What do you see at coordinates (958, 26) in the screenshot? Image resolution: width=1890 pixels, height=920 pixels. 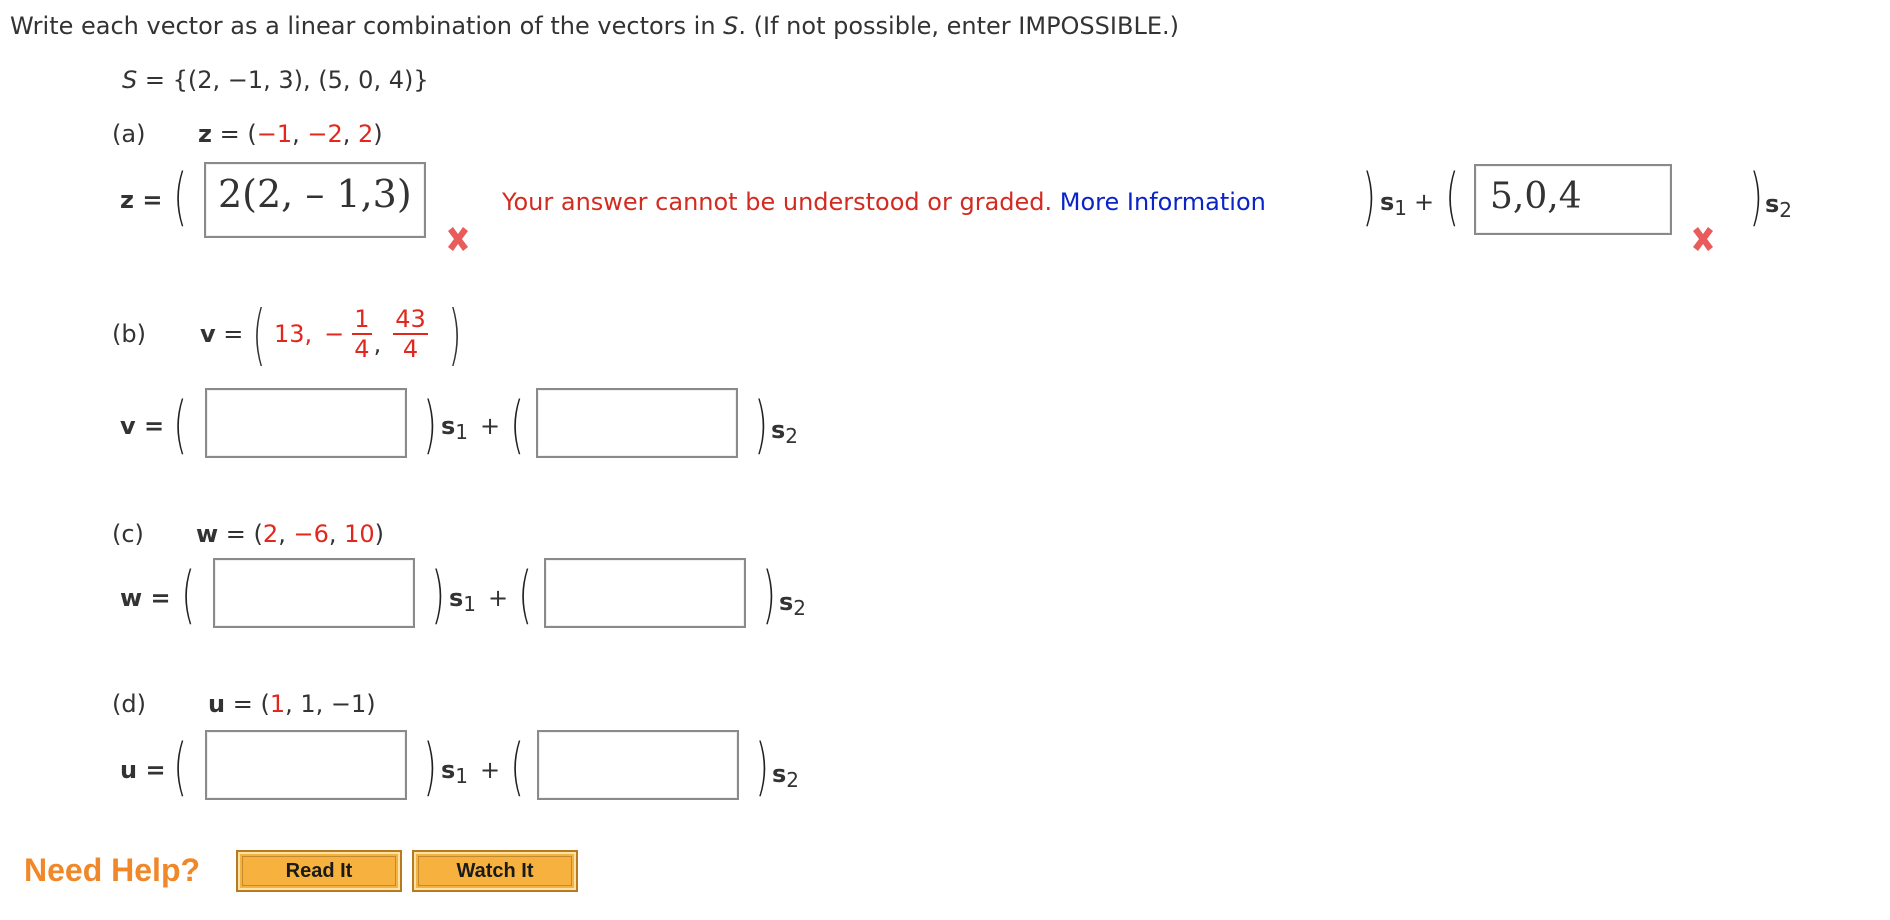 I see `instructions-after: . (If not possible, enter IMPOSSIBLE.)` at bounding box center [958, 26].